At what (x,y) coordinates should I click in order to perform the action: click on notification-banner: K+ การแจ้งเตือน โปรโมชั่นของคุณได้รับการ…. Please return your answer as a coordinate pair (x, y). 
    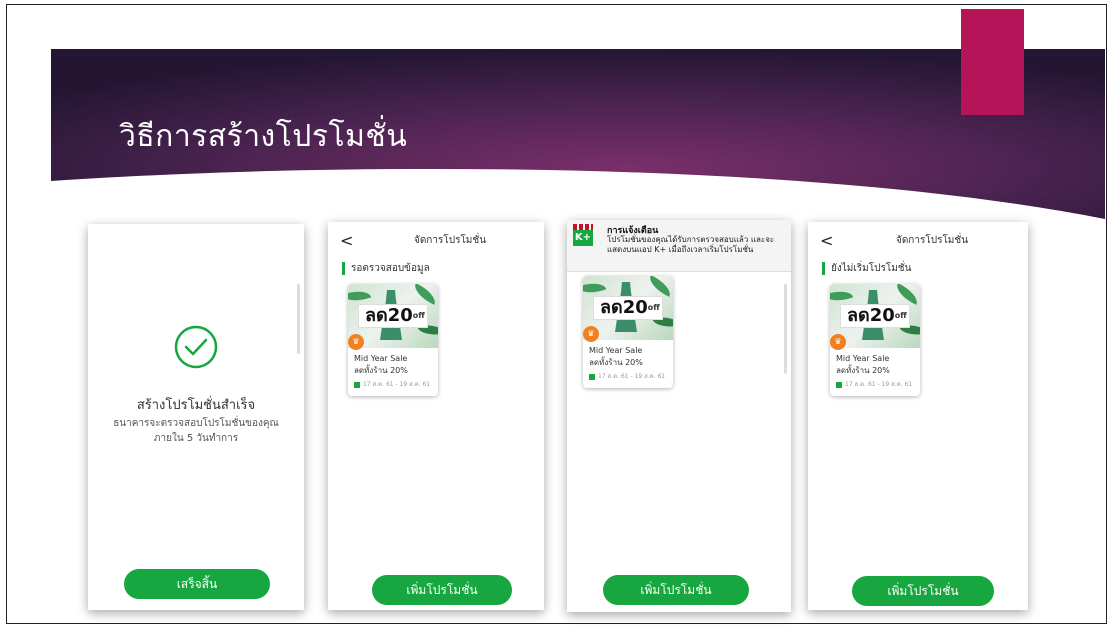
    Looking at the image, I should click on (679, 246).